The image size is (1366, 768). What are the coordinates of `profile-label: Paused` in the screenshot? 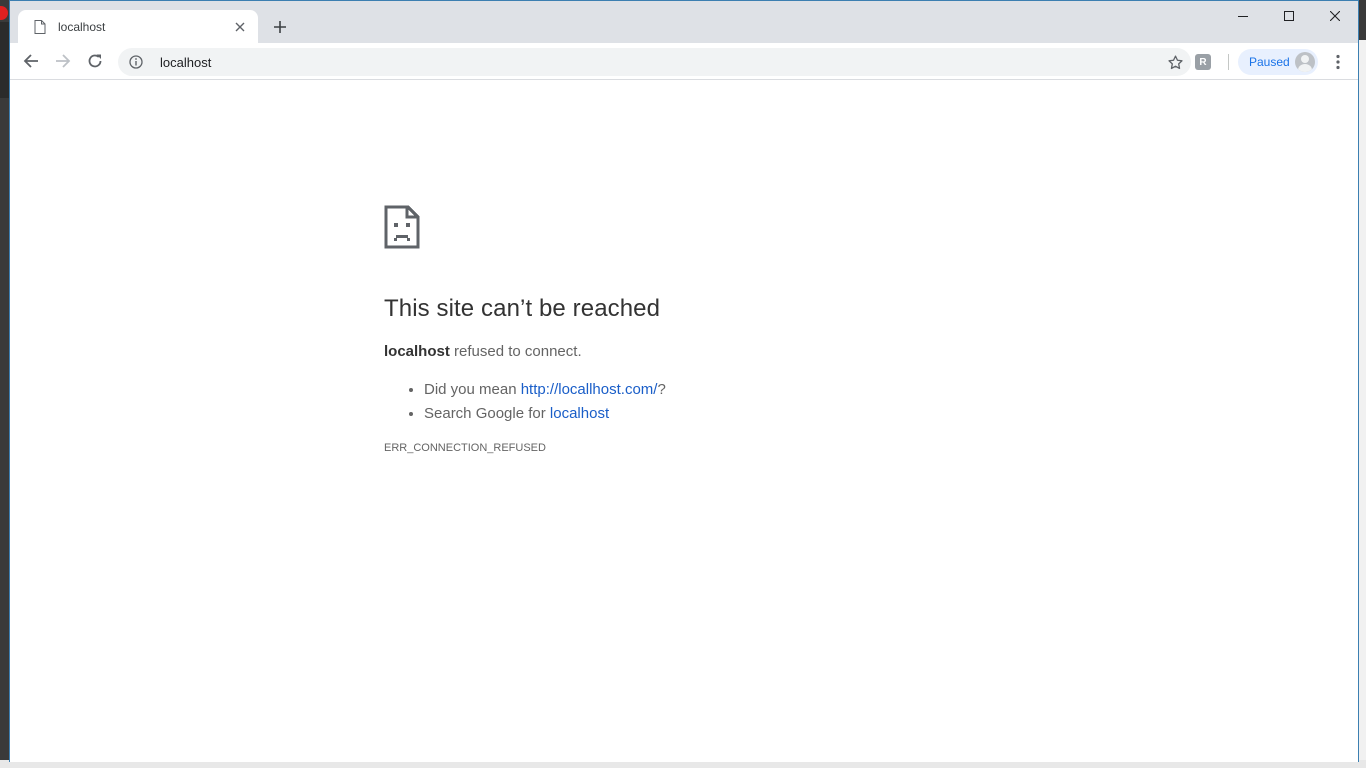 It's located at (1269, 62).